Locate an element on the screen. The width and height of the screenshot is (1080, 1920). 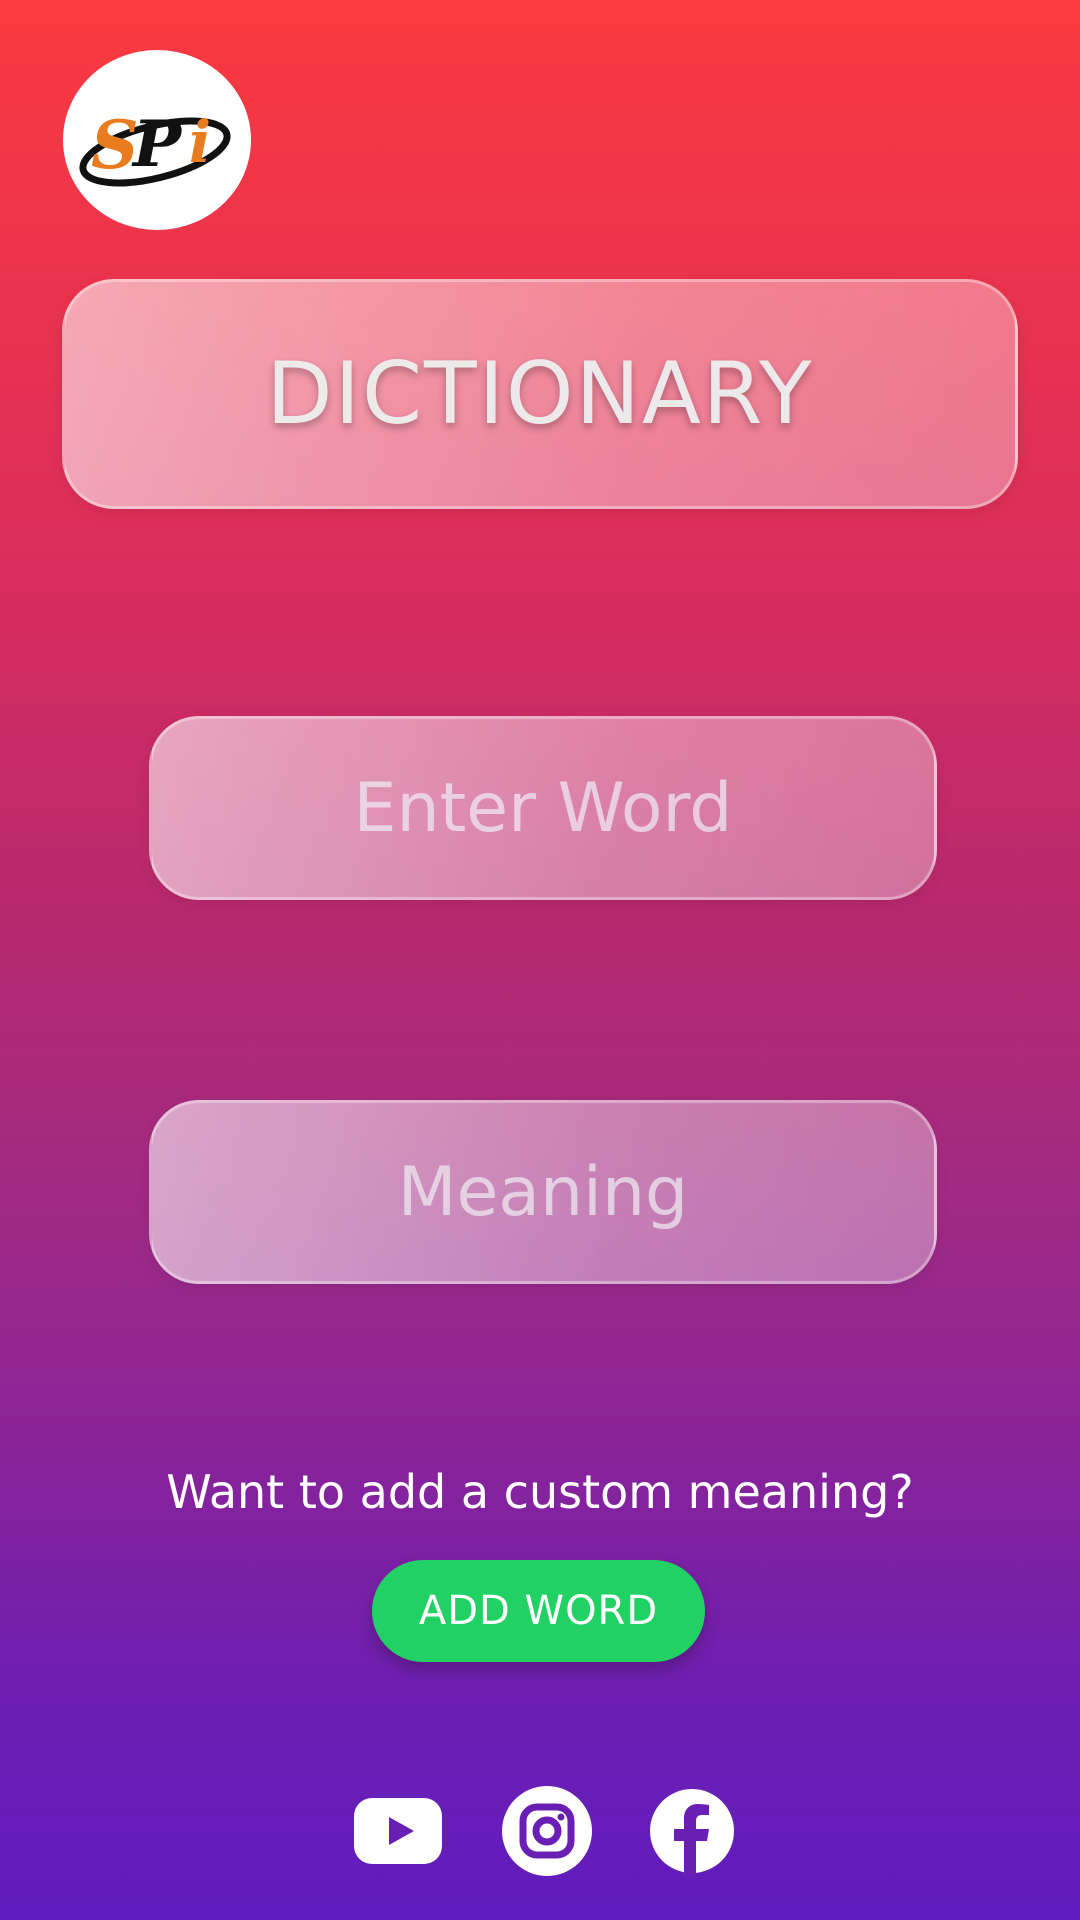
add-word-button: ADD WORD is located at coordinates (538, 1611).